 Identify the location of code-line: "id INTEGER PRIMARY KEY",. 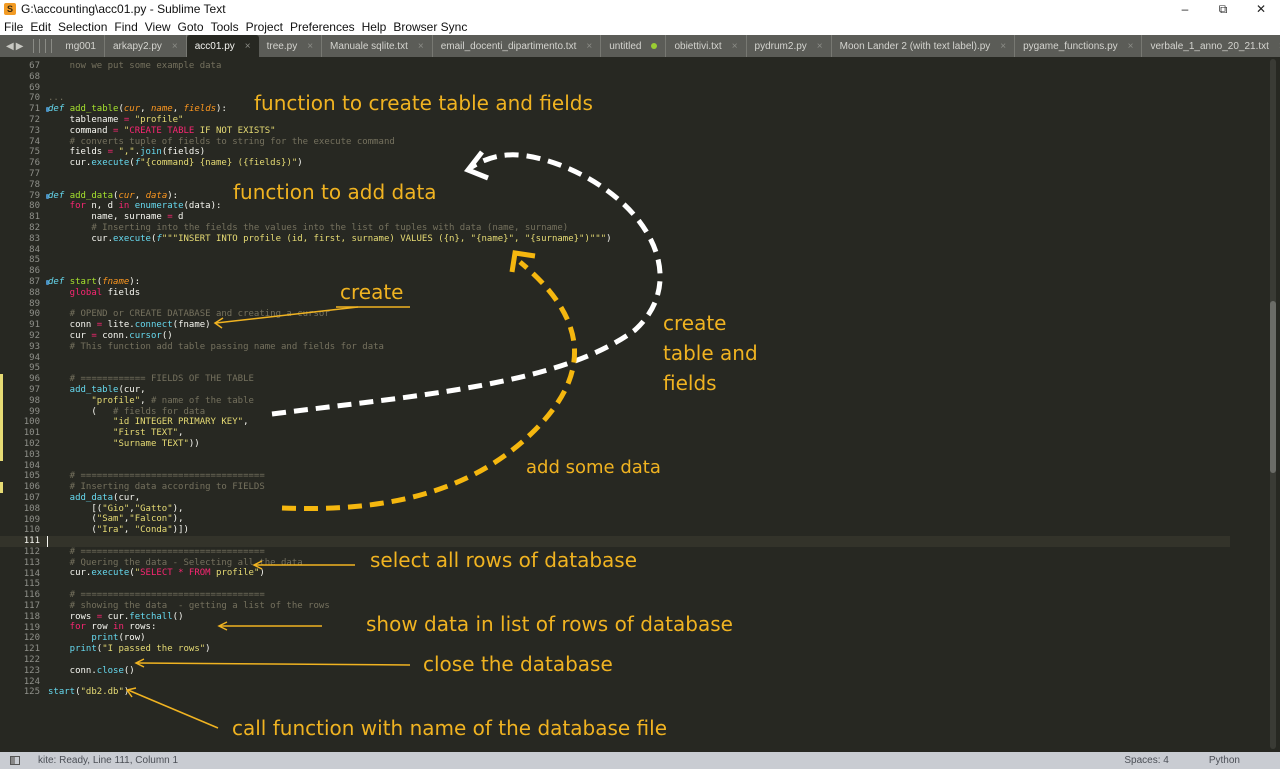
(330, 422).